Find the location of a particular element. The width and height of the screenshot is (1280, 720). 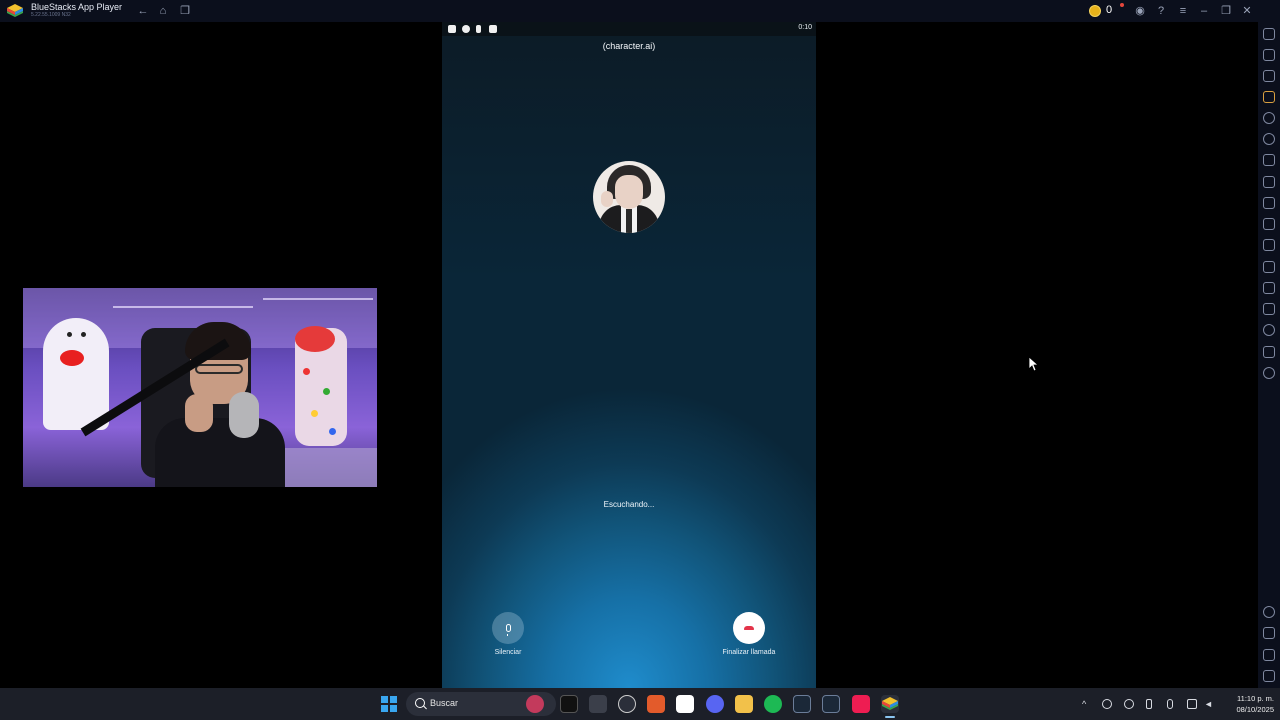

call-timer: 0:10 is located at coordinates (805, 27).